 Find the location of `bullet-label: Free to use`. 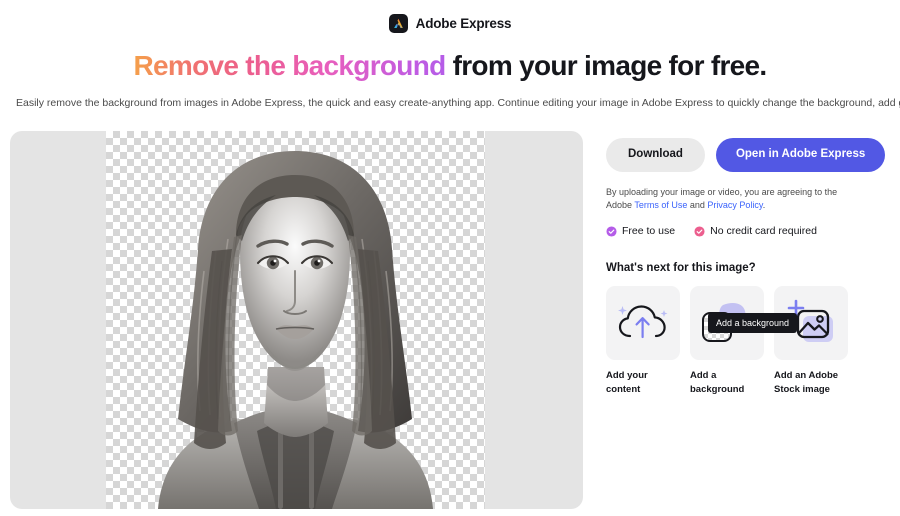

bullet-label: Free to use is located at coordinates (649, 231).